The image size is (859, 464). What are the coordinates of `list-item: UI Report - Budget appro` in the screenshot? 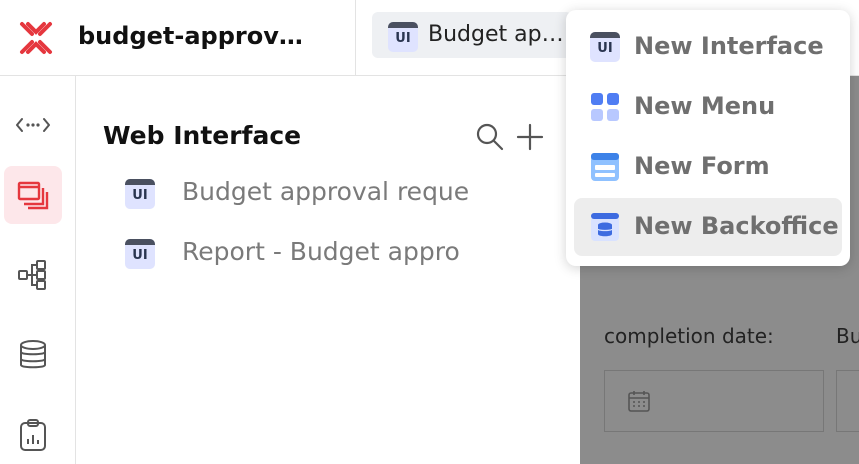 It's located at (297, 254).